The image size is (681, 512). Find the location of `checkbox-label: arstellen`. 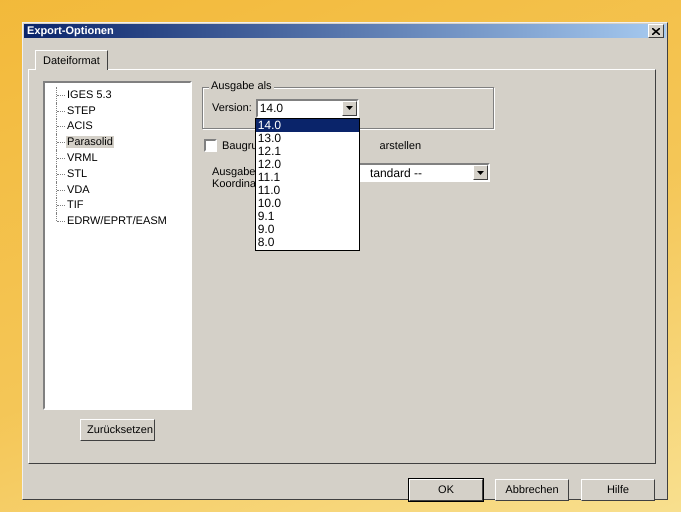

checkbox-label: arstellen is located at coordinates (400, 146).